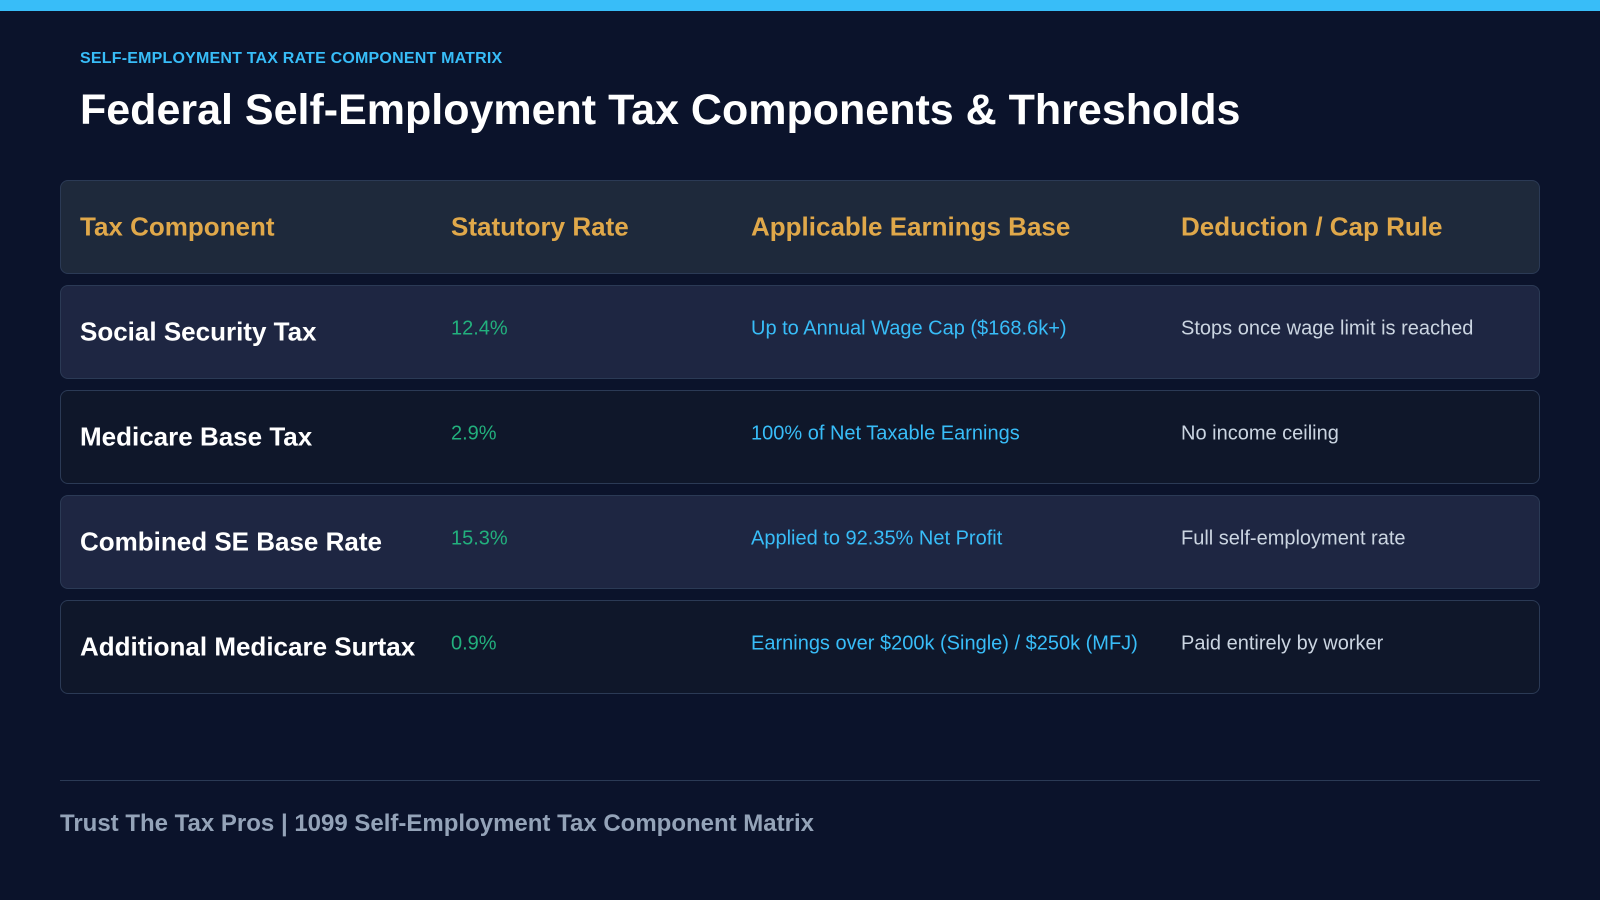 The image size is (1600, 900). Describe the element at coordinates (540, 226) in the screenshot. I see `column-header-statutory-rate: Statutory Rate` at that location.